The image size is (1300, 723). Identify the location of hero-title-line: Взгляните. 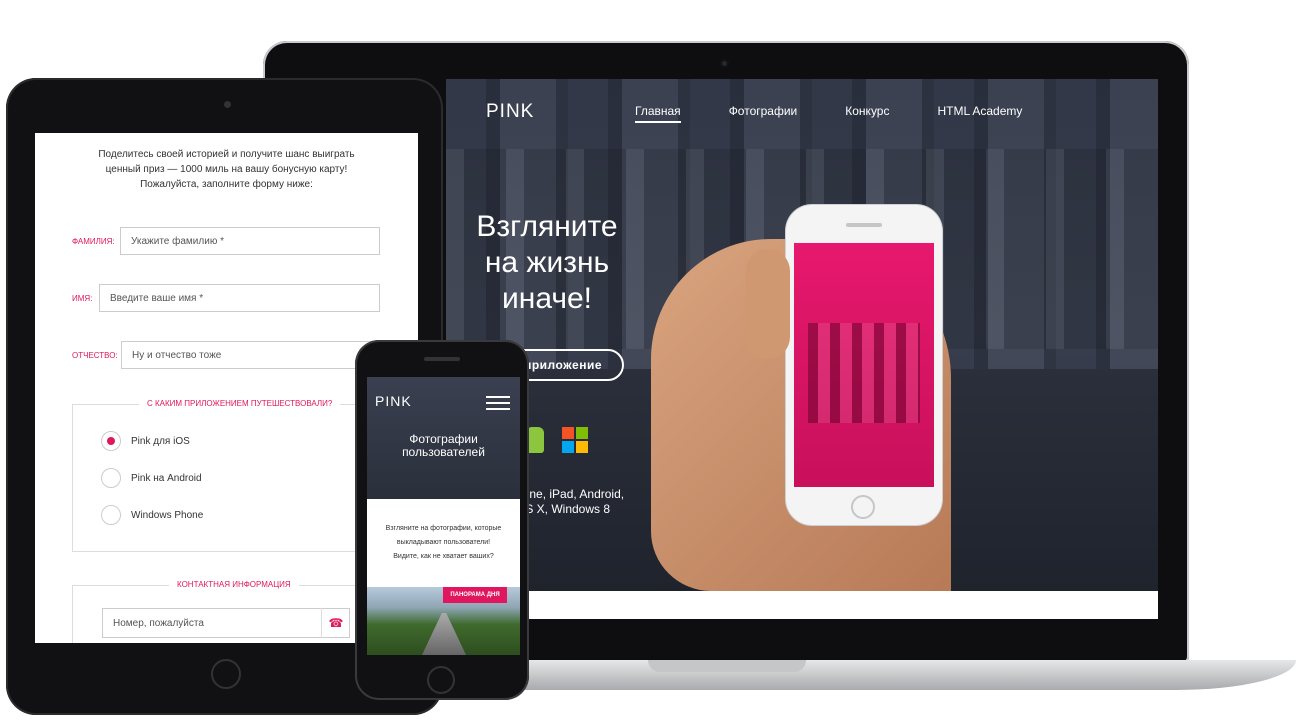
(547, 226).